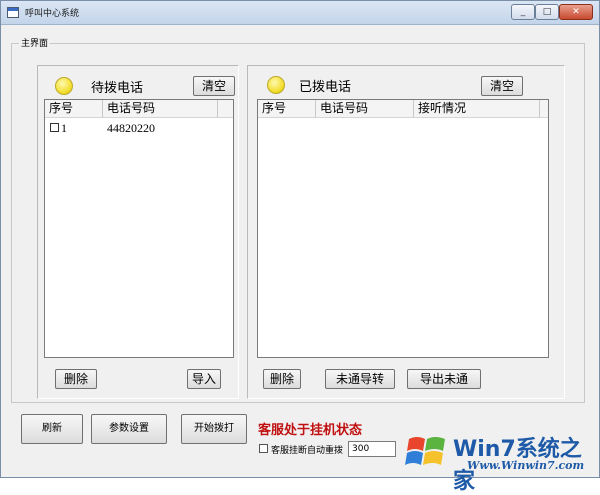 This screenshot has height=495, width=600. Describe the element at coordinates (129, 429) in the screenshot. I see `settings-button: 参数设置` at that location.